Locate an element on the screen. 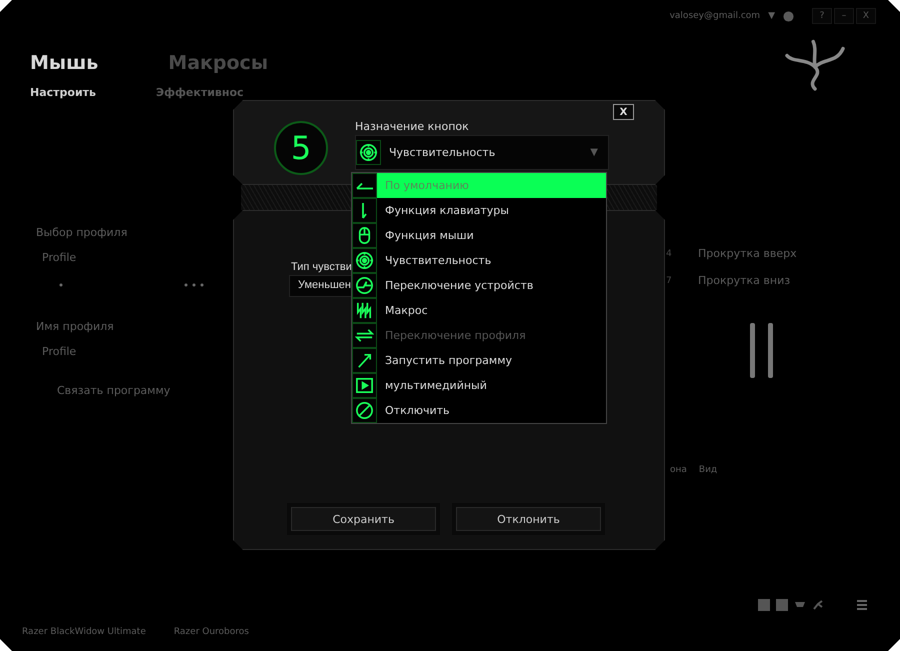 The width and height of the screenshot is (900, 651). assign-label: Назначение кнопок is located at coordinates (412, 126).